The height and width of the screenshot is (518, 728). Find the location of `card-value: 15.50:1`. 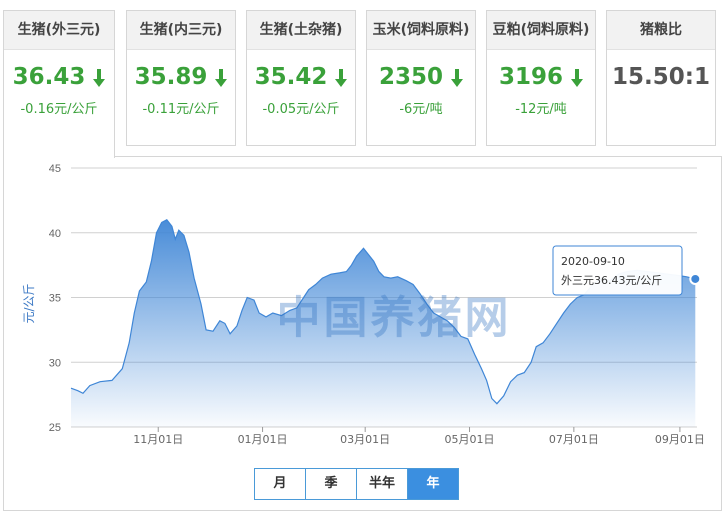

card-value: 15.50:1 is located at coordinates (661, 77).